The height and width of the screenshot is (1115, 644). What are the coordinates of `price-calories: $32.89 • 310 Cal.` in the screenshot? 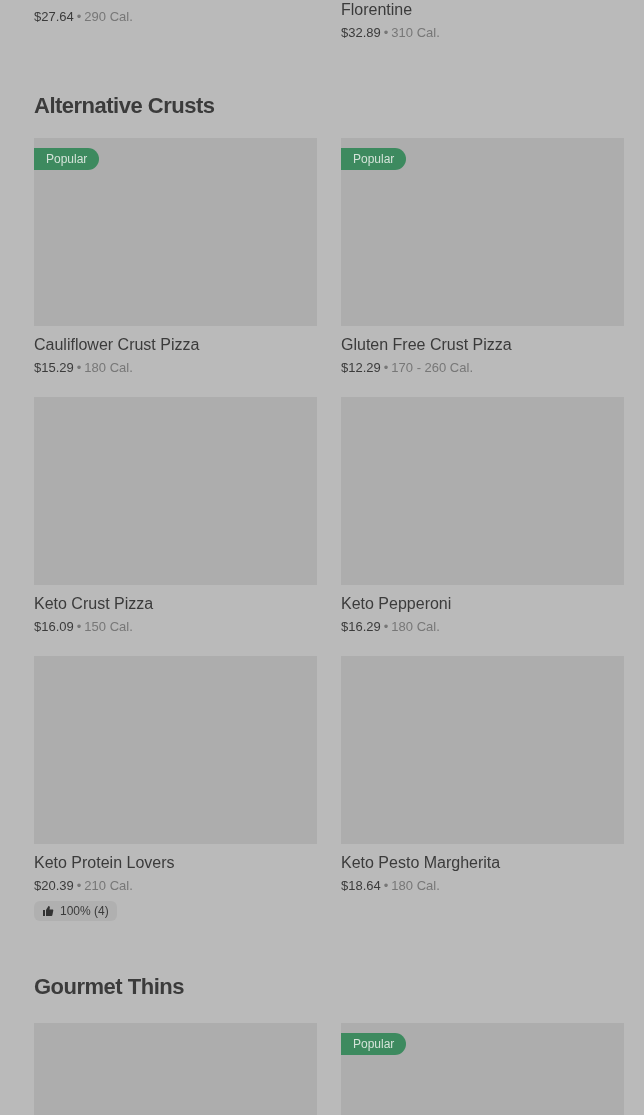 It's located at (391, 33).